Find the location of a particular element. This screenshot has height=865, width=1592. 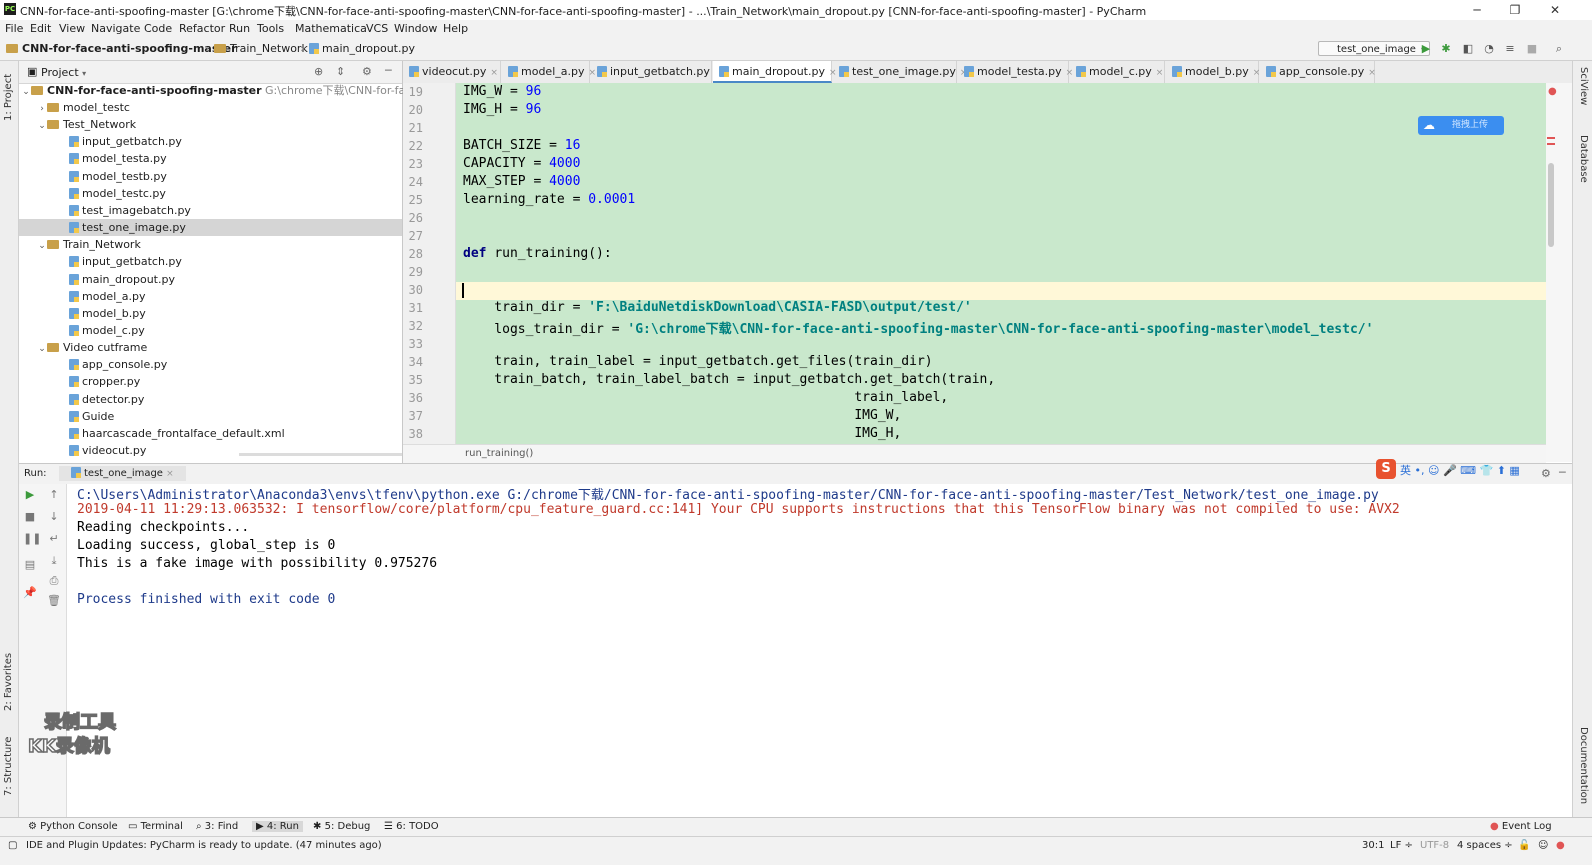

sciview-tool-button: SciView is located at coordinates (1583, 86).